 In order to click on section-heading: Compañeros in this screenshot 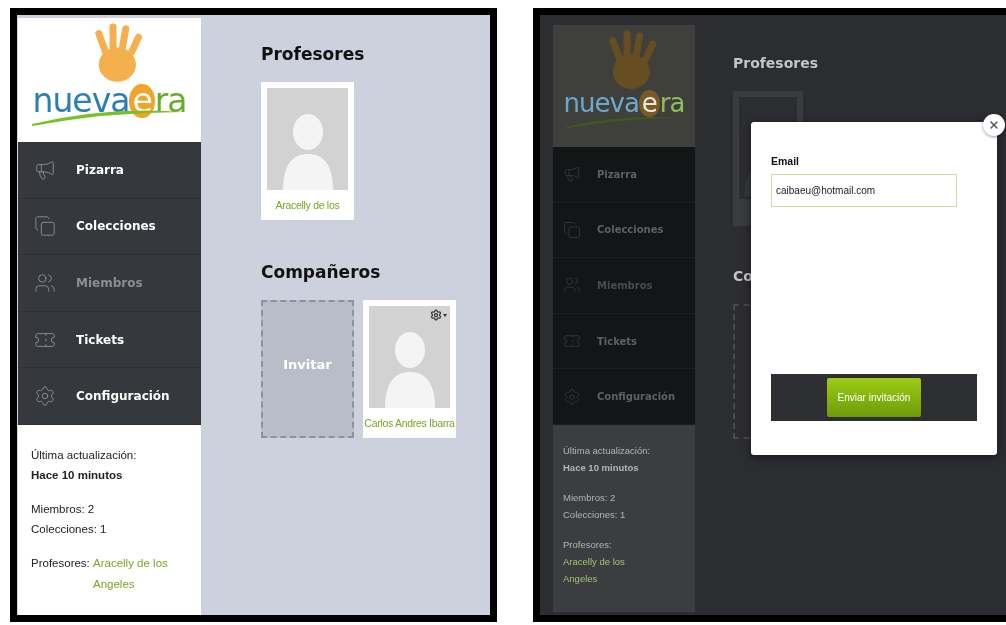, I will do `click(321, 272)`.